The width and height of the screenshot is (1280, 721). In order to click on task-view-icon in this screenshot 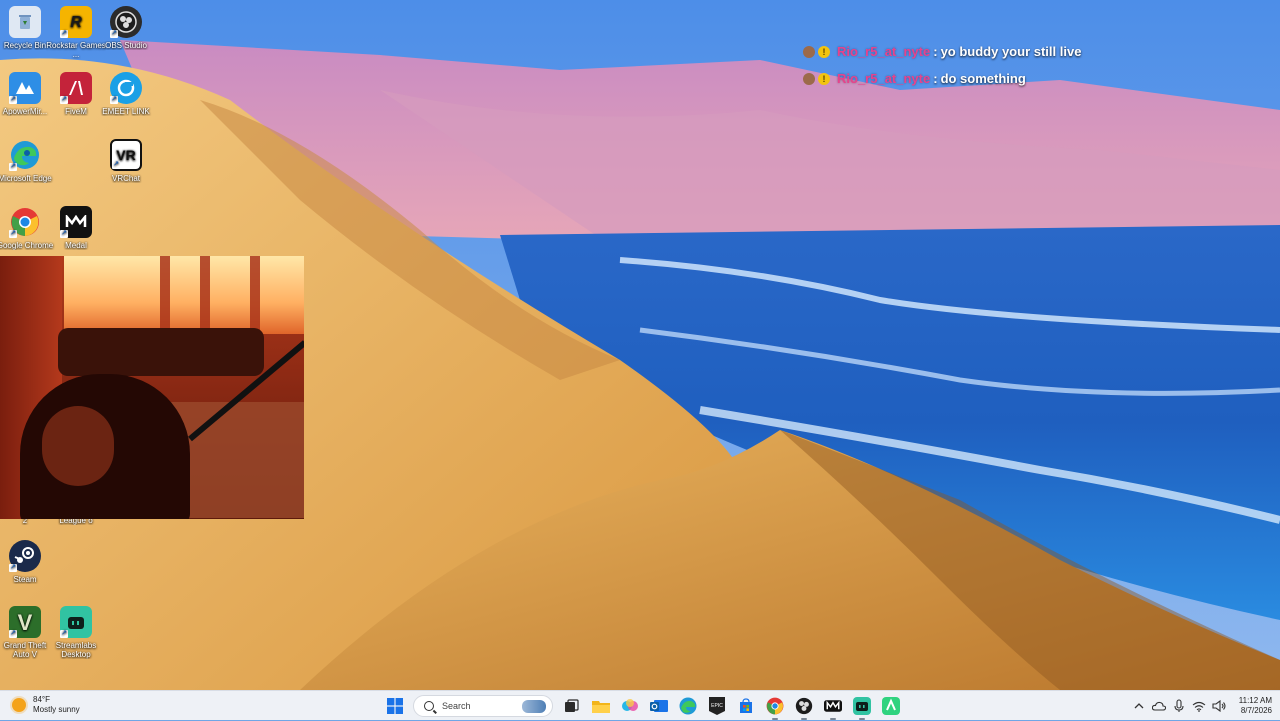, I will do `click(571, 705)`.